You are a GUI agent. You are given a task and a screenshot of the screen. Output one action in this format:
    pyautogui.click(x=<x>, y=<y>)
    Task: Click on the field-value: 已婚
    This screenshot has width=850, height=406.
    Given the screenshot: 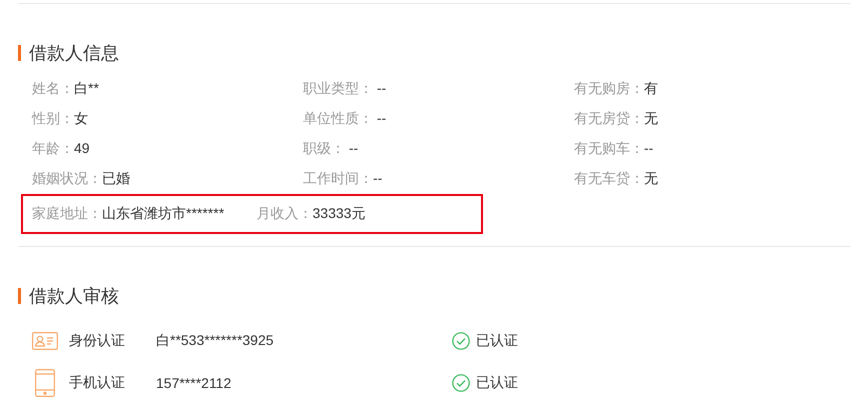 What is the action you would take?
    pyautogui.click(x=116, y=178)
    